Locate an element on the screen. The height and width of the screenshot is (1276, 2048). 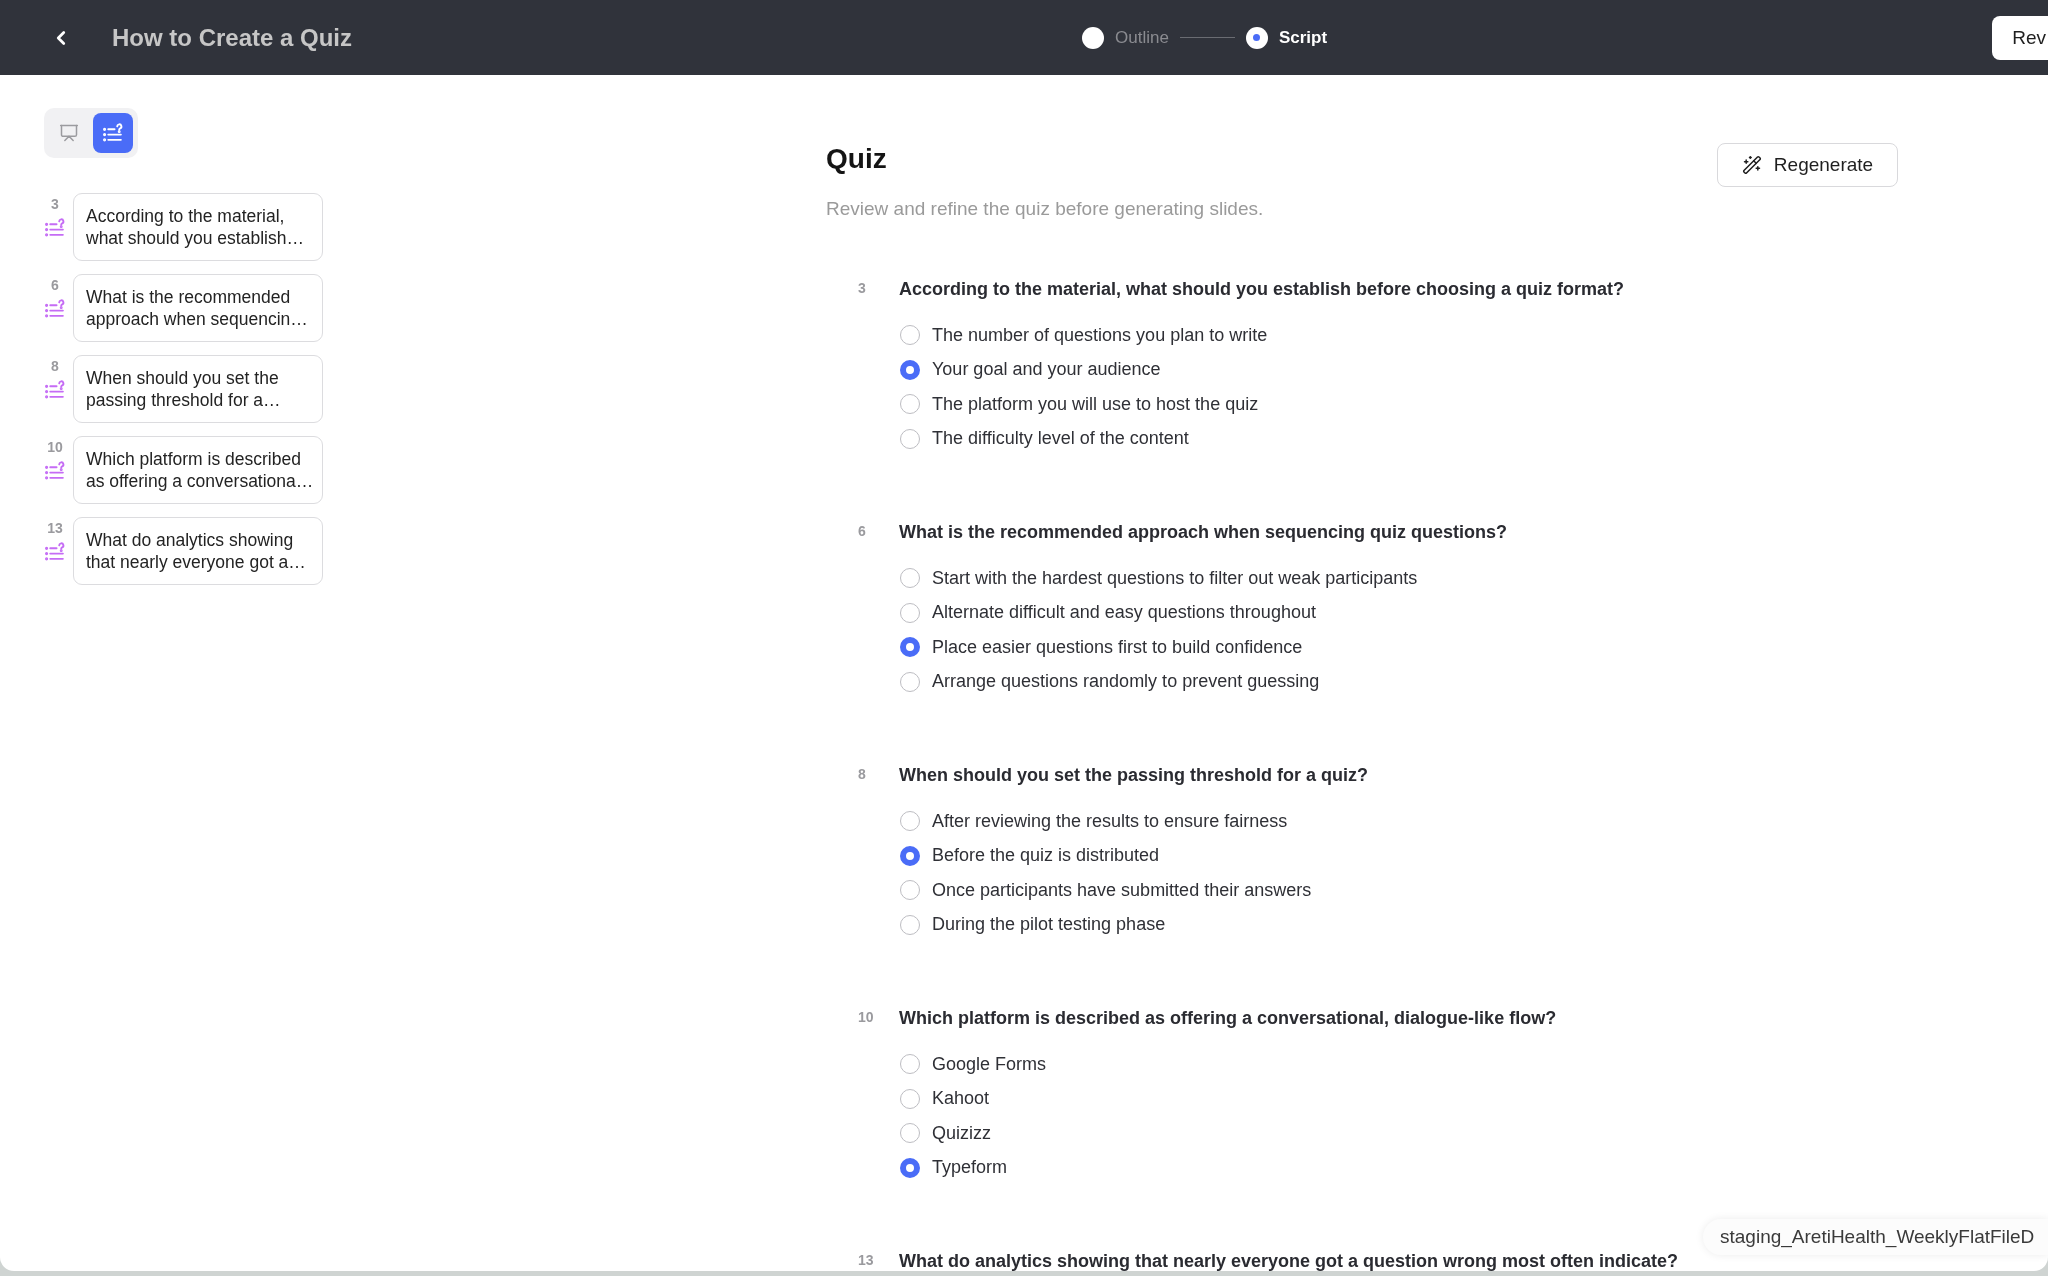
question-text: When should you set the passing threshold for a quiz? is located at coordinates (1134, 775).